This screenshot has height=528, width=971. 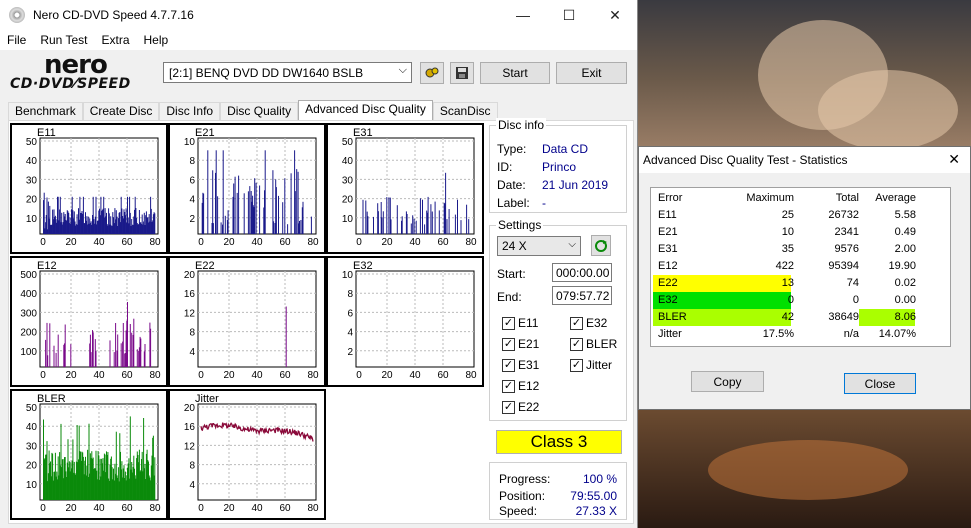 What do you see at coordinates (954, 159) in the screenshot?
I see `close-icon: ✕` at bounding box center [954, 159].